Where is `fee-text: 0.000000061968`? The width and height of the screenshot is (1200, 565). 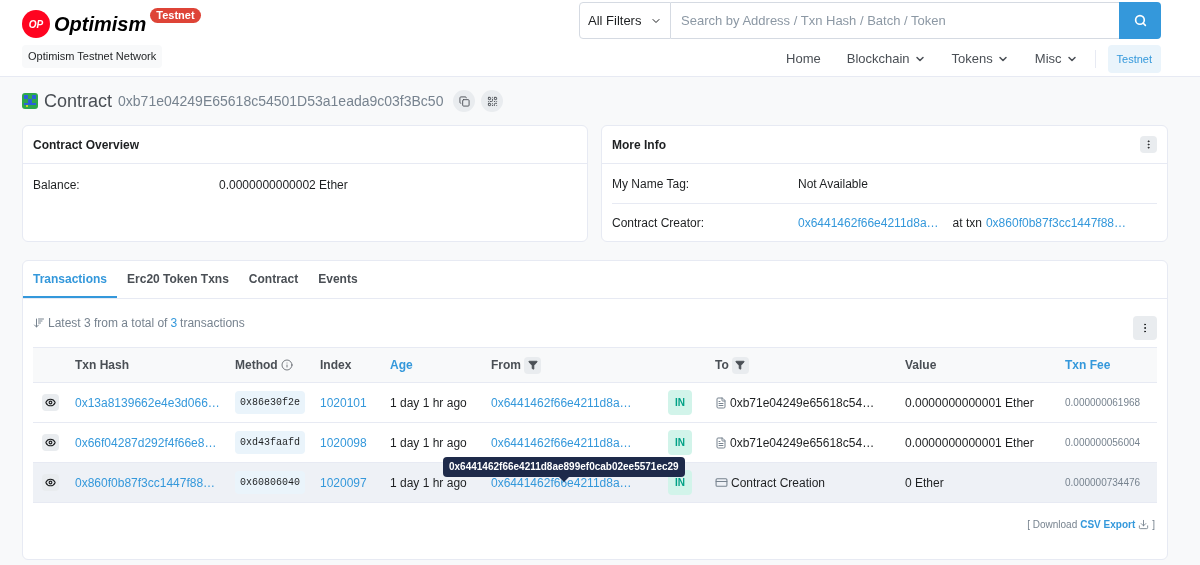
fee-text: 0.000000061968 is located at coordinates (1103, 403).